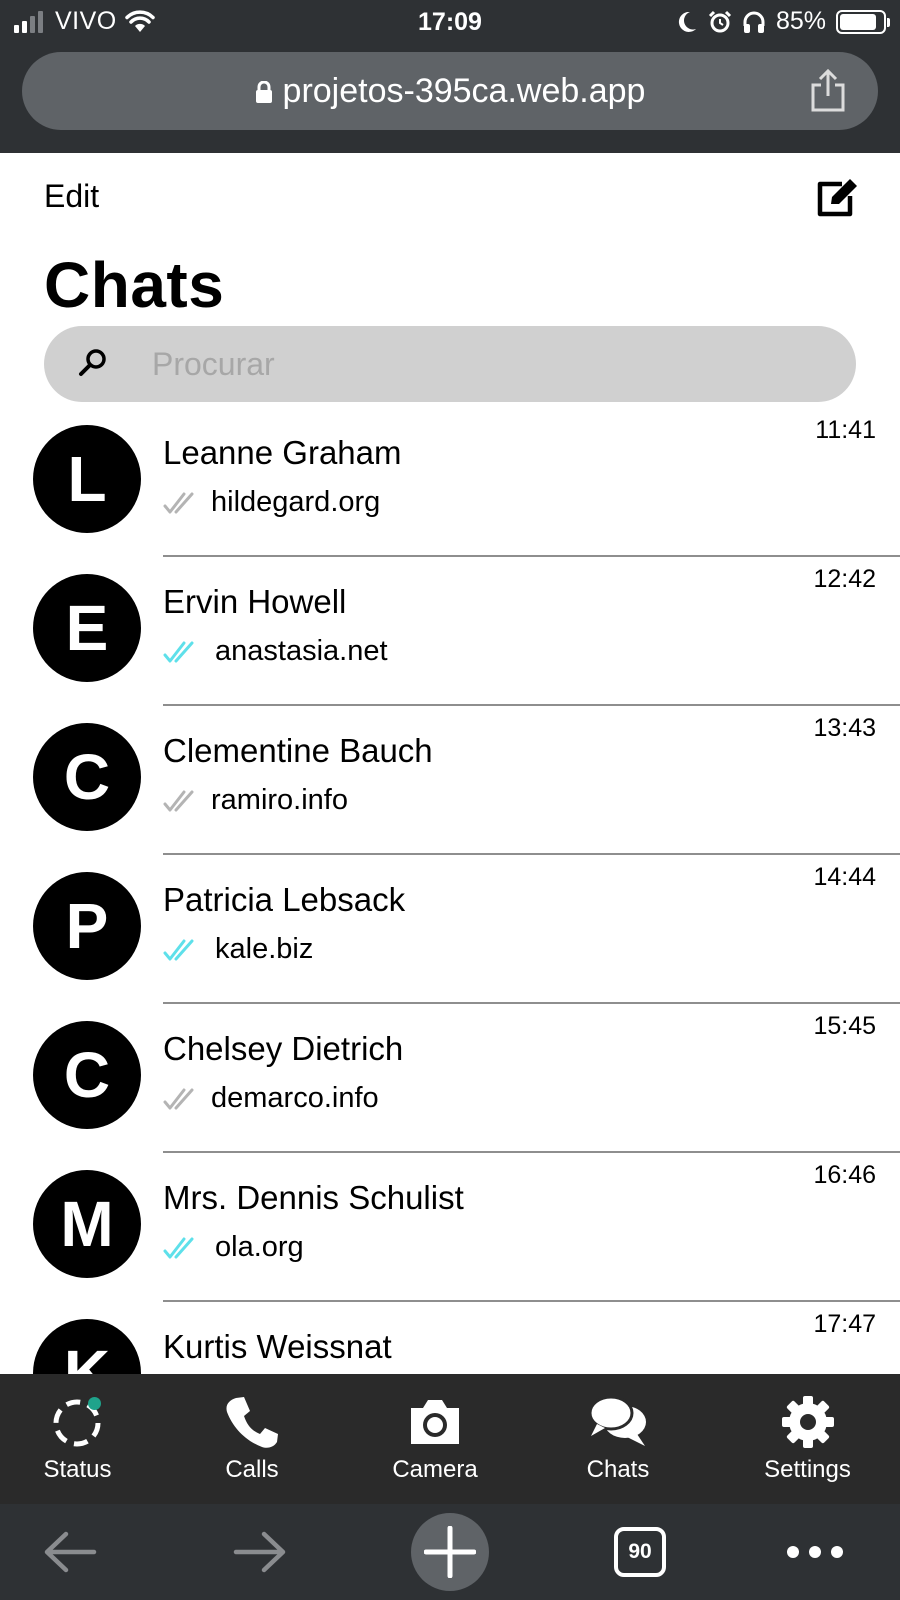 This screenshot has width=900, height=1600. I want to click on tab-settings: Settings, so click(807, 1439).